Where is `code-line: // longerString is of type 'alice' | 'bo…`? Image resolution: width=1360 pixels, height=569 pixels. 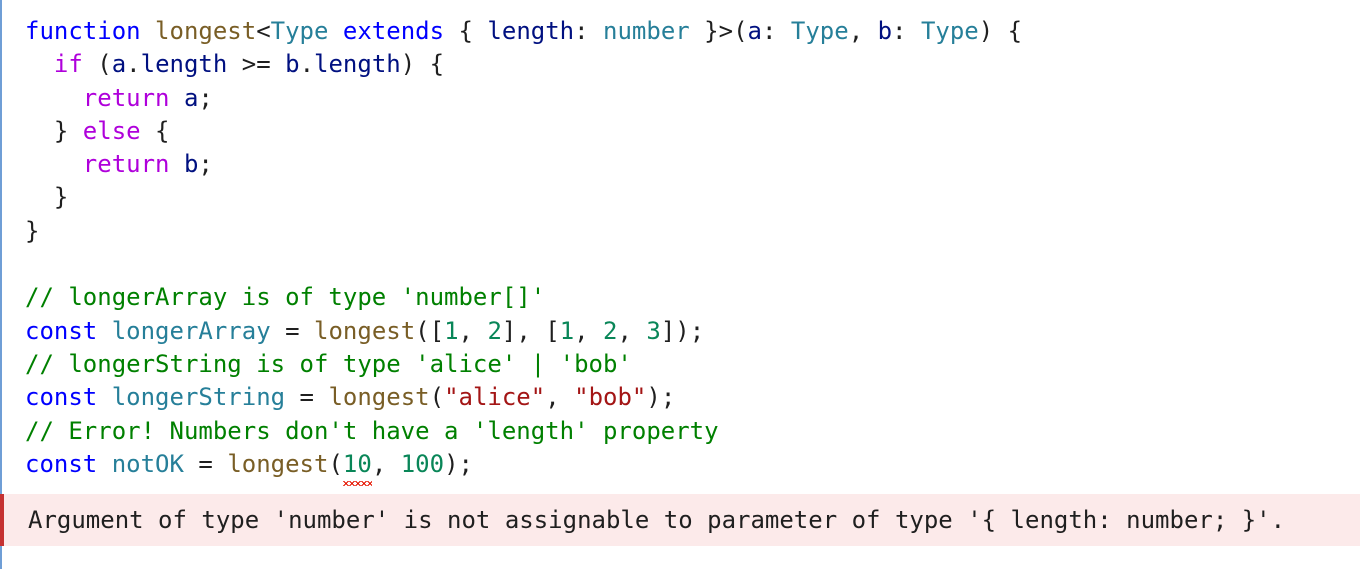 code-line: // longerString is of type 'alice' | 'bo… is located at coordinates (523, 364).